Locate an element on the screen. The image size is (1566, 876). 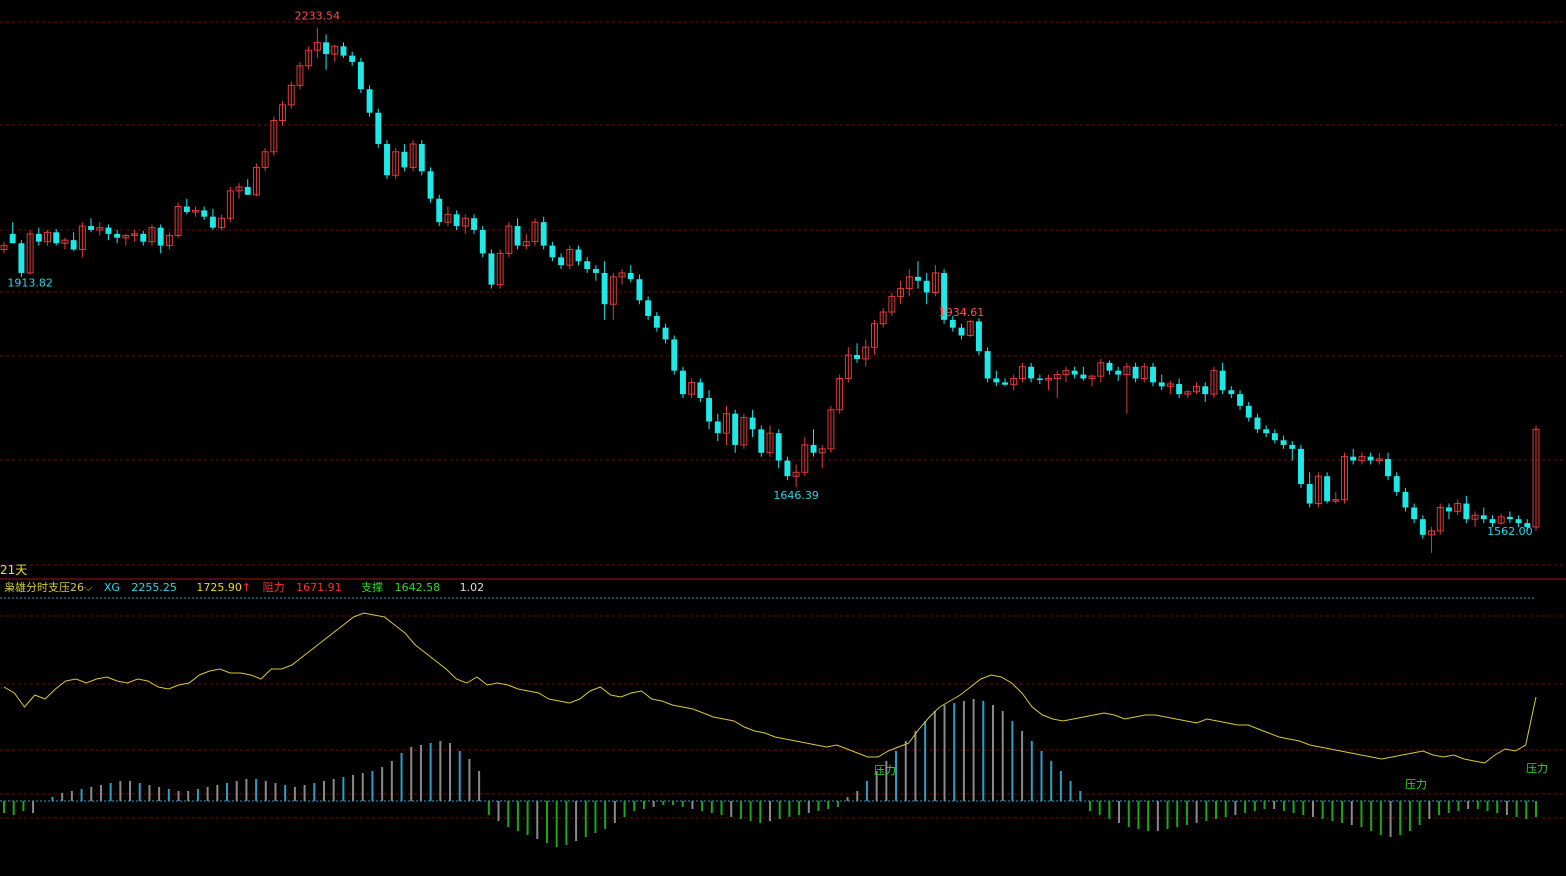
price-label-low-left: 1913.82 is located at coordinates (30, 283).